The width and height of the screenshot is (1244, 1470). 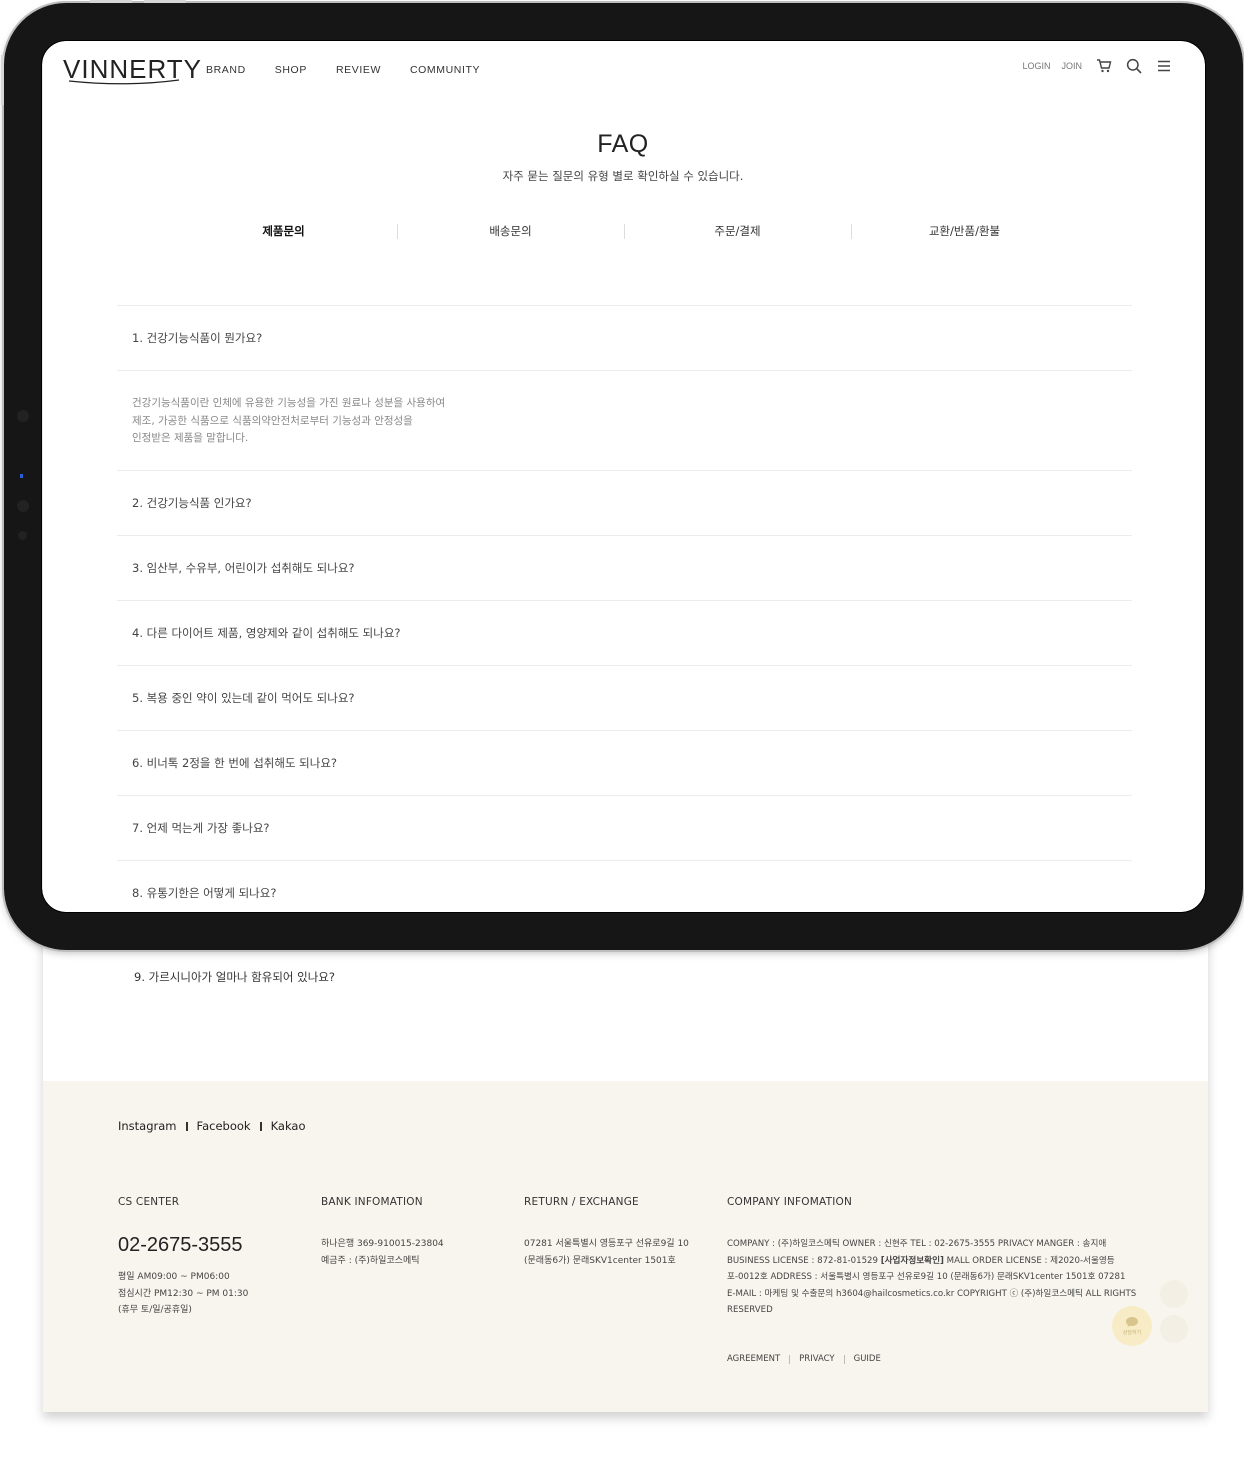 I want to click on agreement-link: AGREEMENT, so click(x=753, y=1359).